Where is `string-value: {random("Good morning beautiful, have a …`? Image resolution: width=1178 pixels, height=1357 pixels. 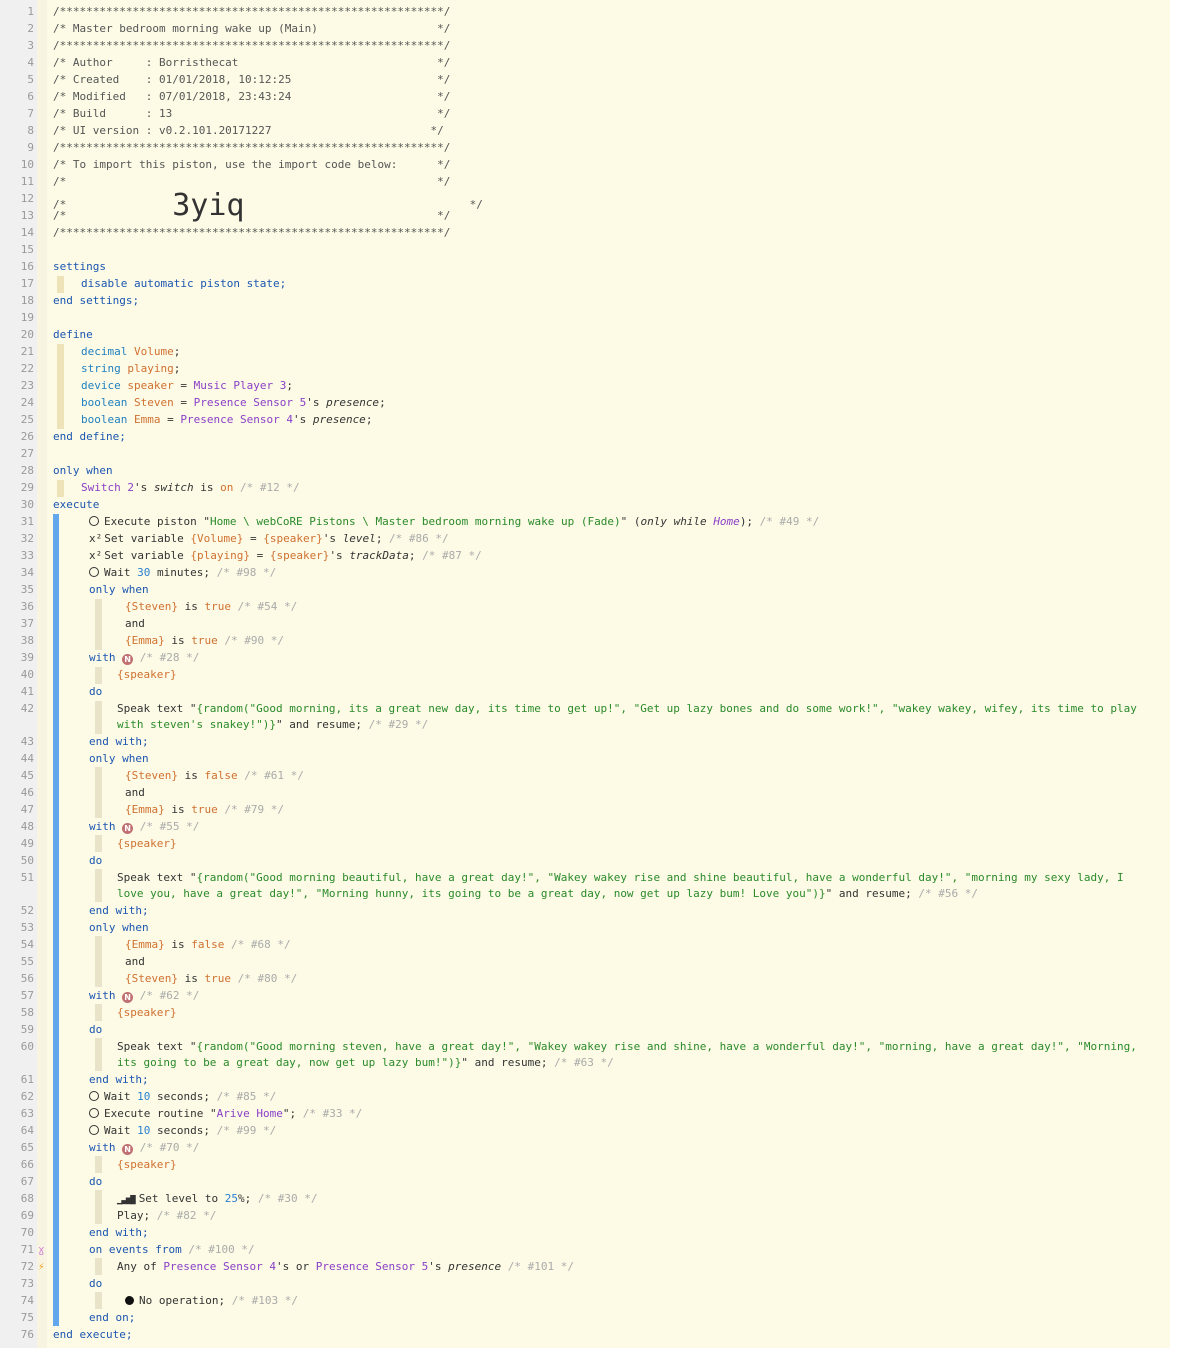 string-value: {random("Good morning beautiful, have a … is located at coordinates (624, 885).